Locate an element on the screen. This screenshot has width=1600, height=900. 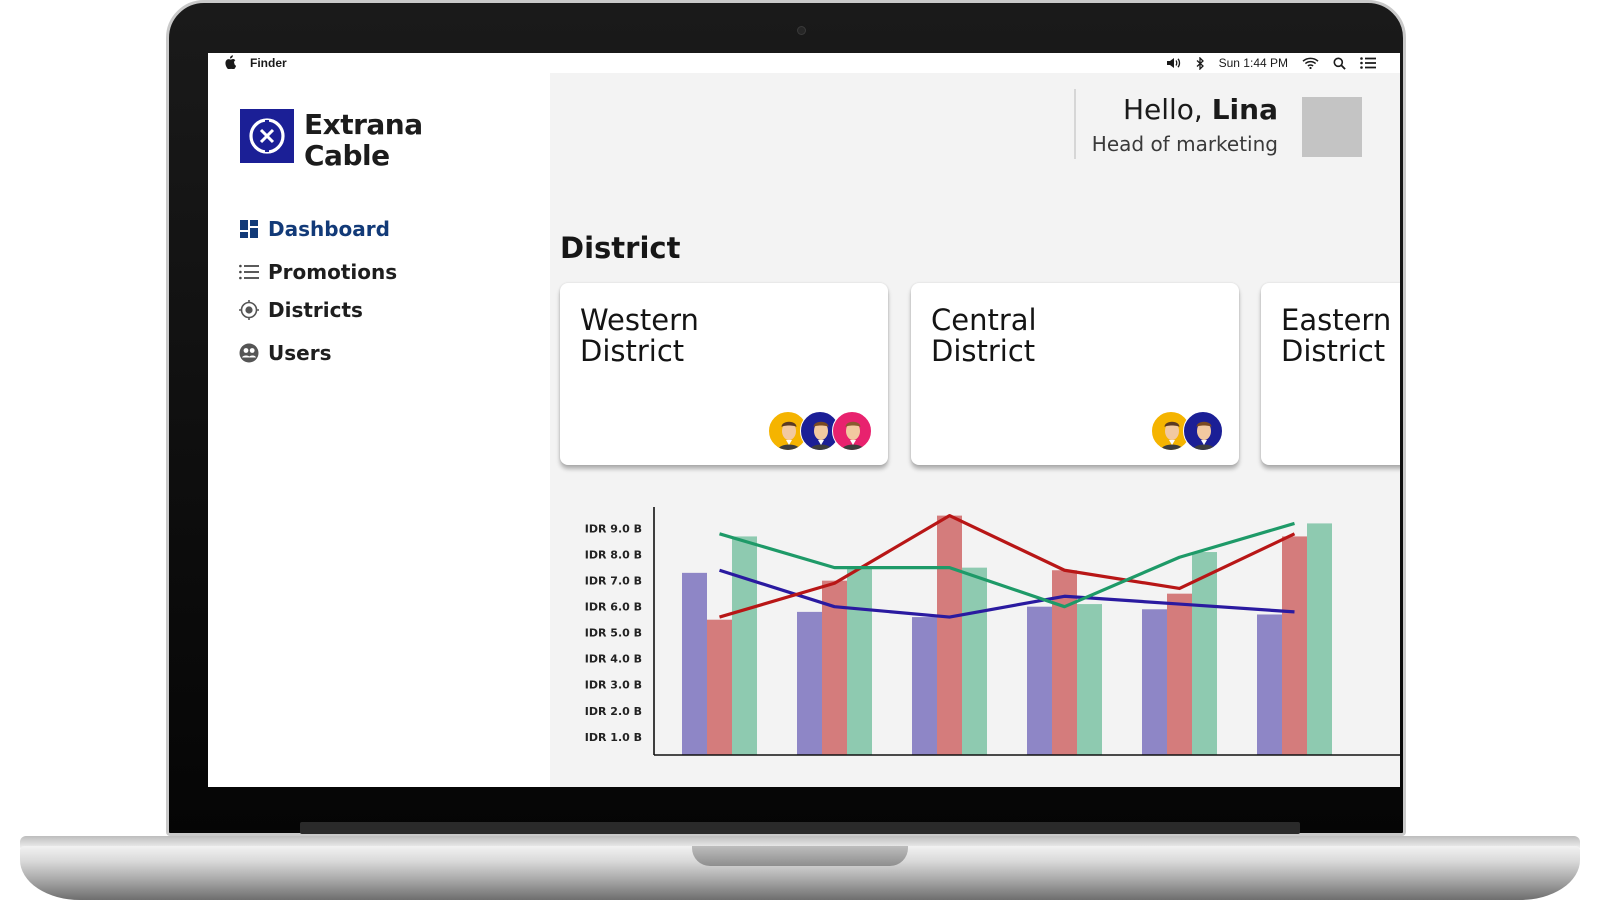
district-card-title: Eastern District is located at coordinates (1340, 336).